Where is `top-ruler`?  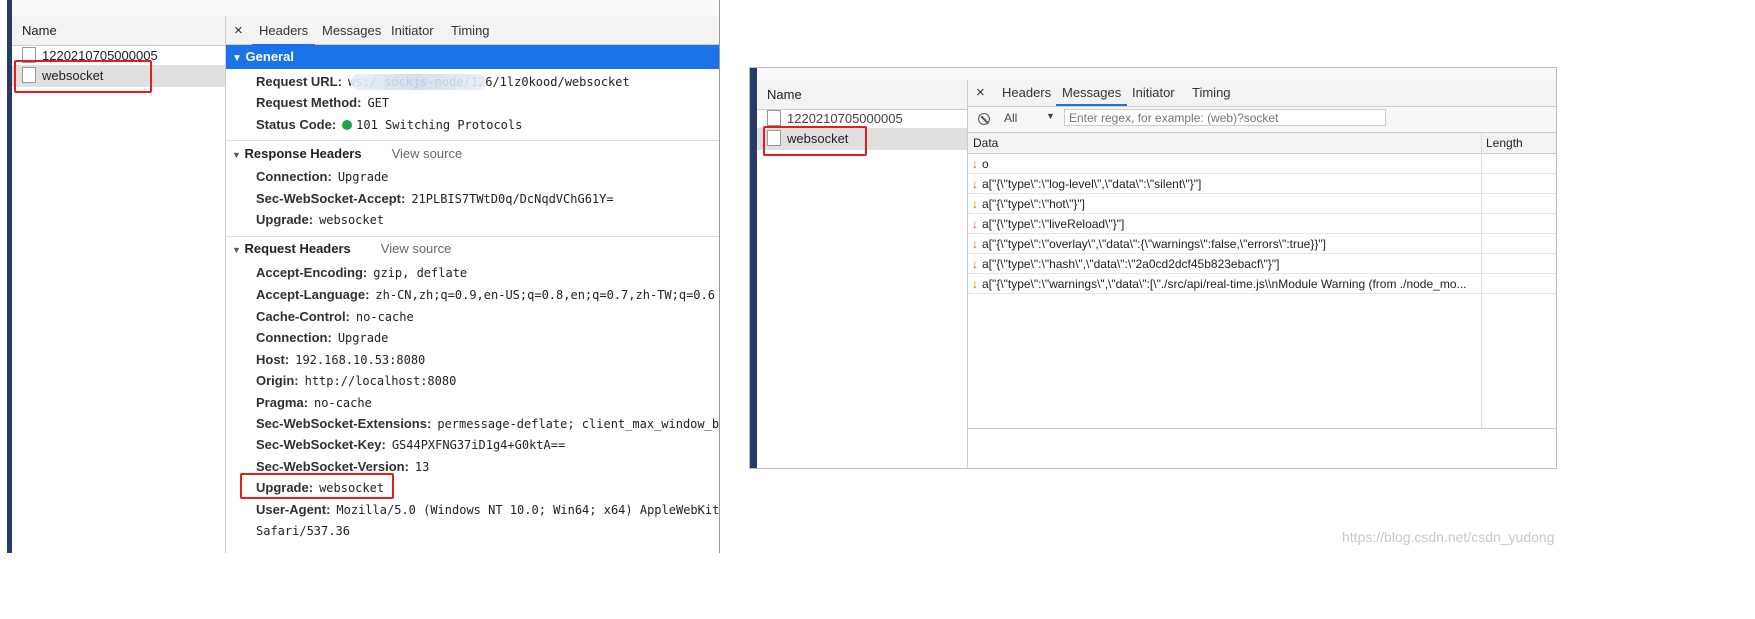
top-ruler is located at coordinates (366, 8).